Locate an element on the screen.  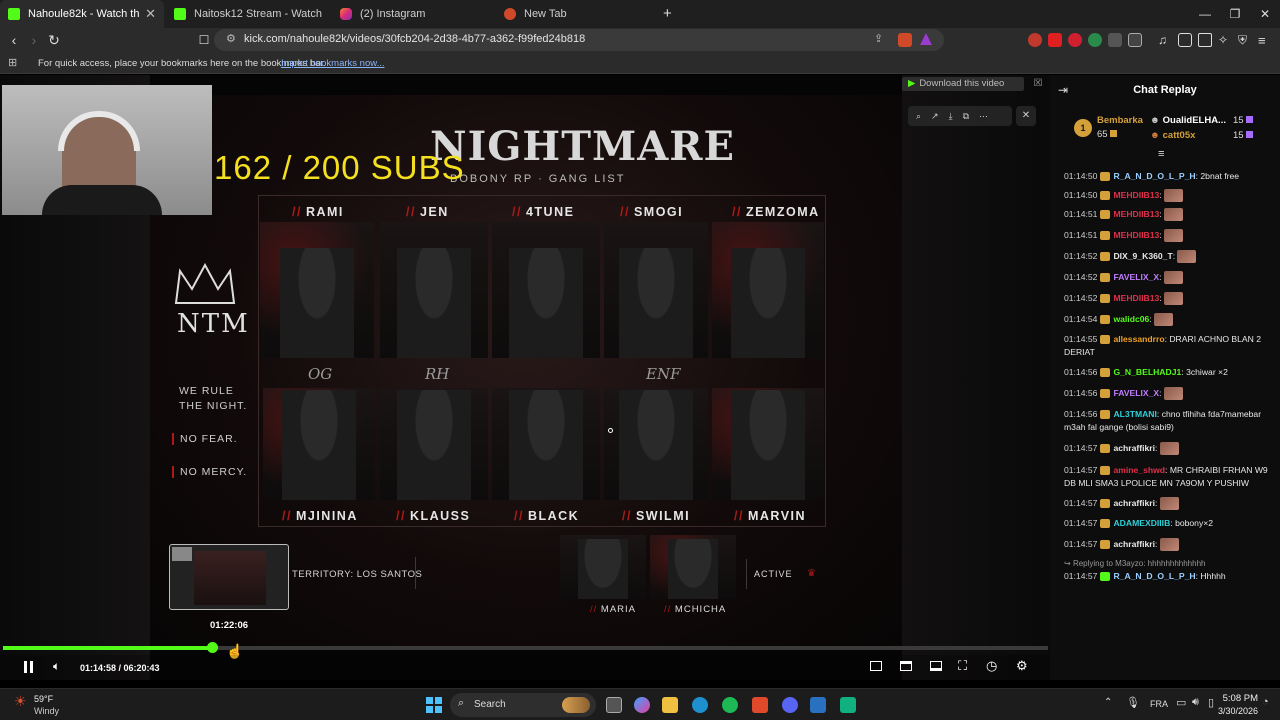
share-icon: ⇪ is located at coordinates (878, 38).